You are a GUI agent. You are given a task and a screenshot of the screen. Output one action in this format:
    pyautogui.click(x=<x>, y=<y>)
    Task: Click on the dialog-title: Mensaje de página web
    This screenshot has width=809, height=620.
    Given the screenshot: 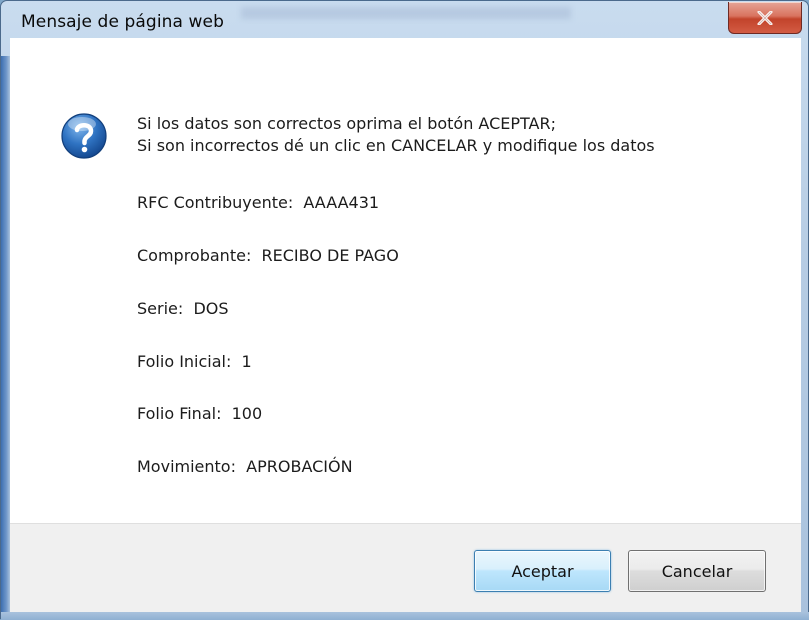 What is the action you would take?
    pyautogui.click(x=122, y=22)
    